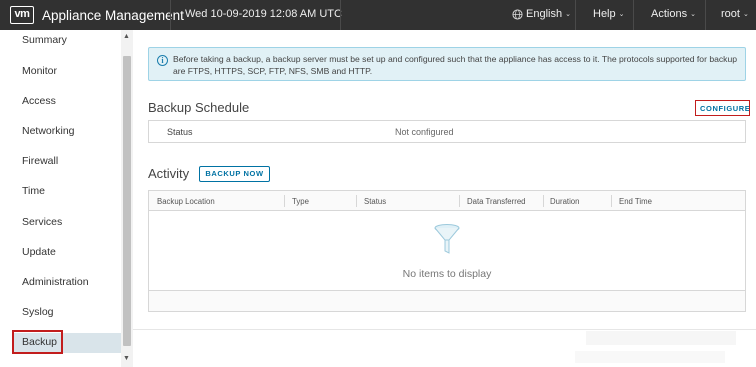 This screenshot has height=367, width=756. I want to click on activity-title: Activity, so click(169, 173).